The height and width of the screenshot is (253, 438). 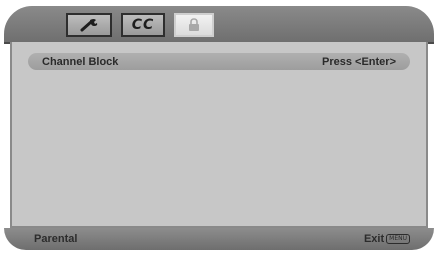 What do you see at coordinates (219, 239) in the screenshot?
I see `status-bar: Parental Exit MENU` at bounding box center [219, 239].